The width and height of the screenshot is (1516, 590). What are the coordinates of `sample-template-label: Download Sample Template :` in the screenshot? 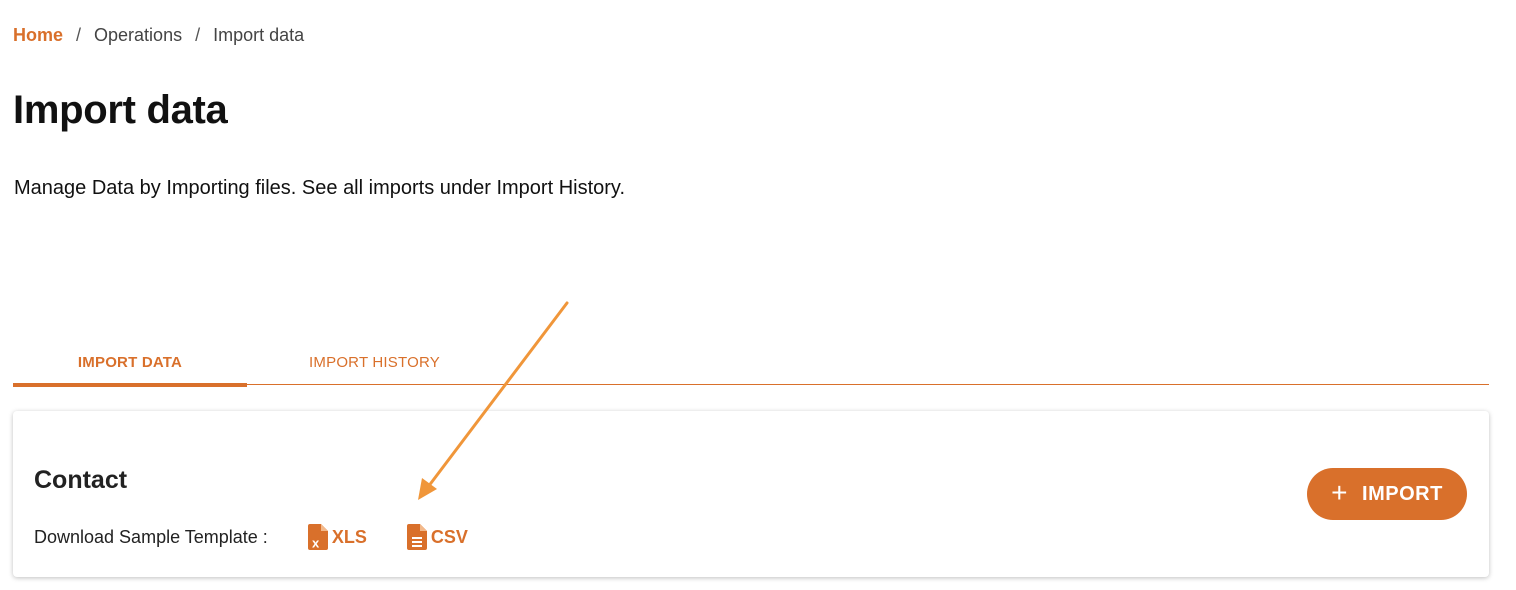 It's located at (151, 536).